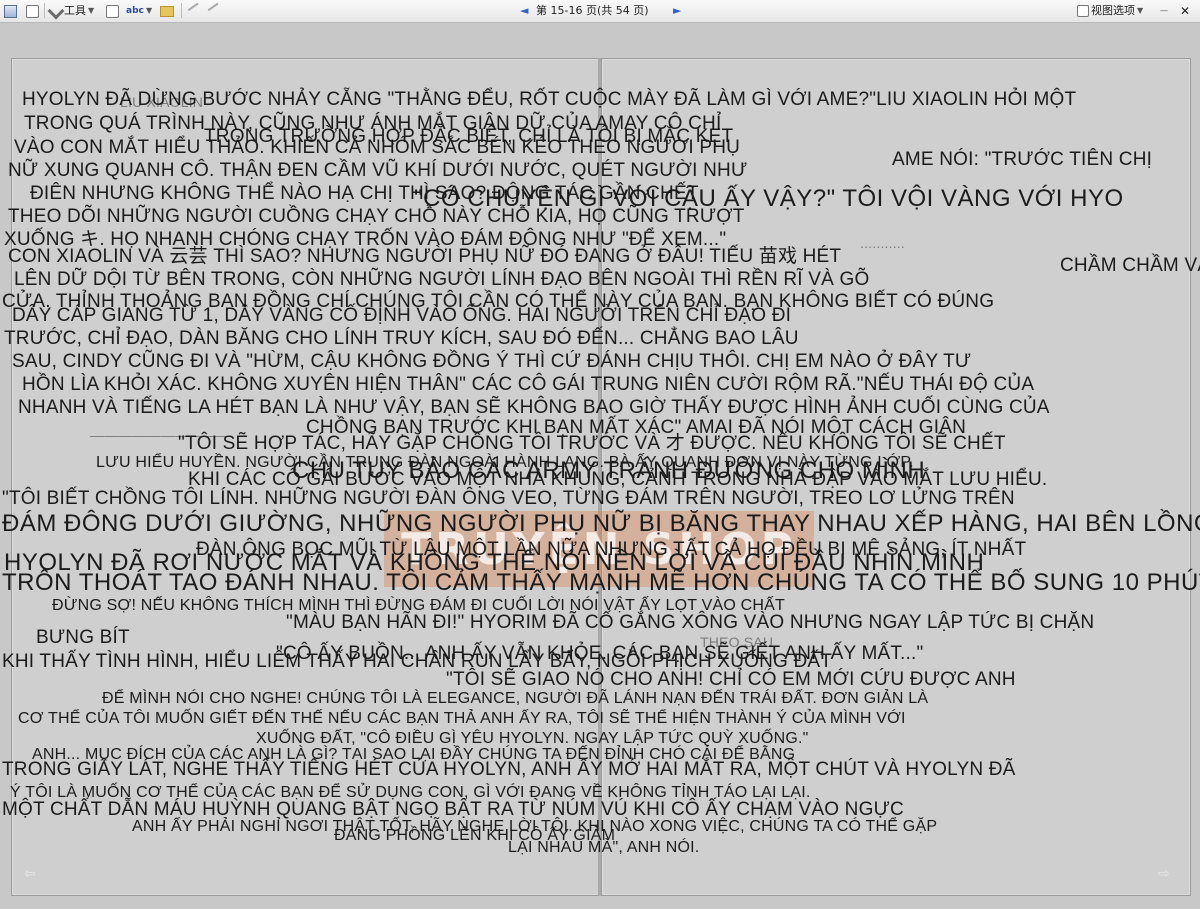 This screenshot has width=1200, height=909. I want to click on previous-page-arrow: ⇦, so click(30, 874).